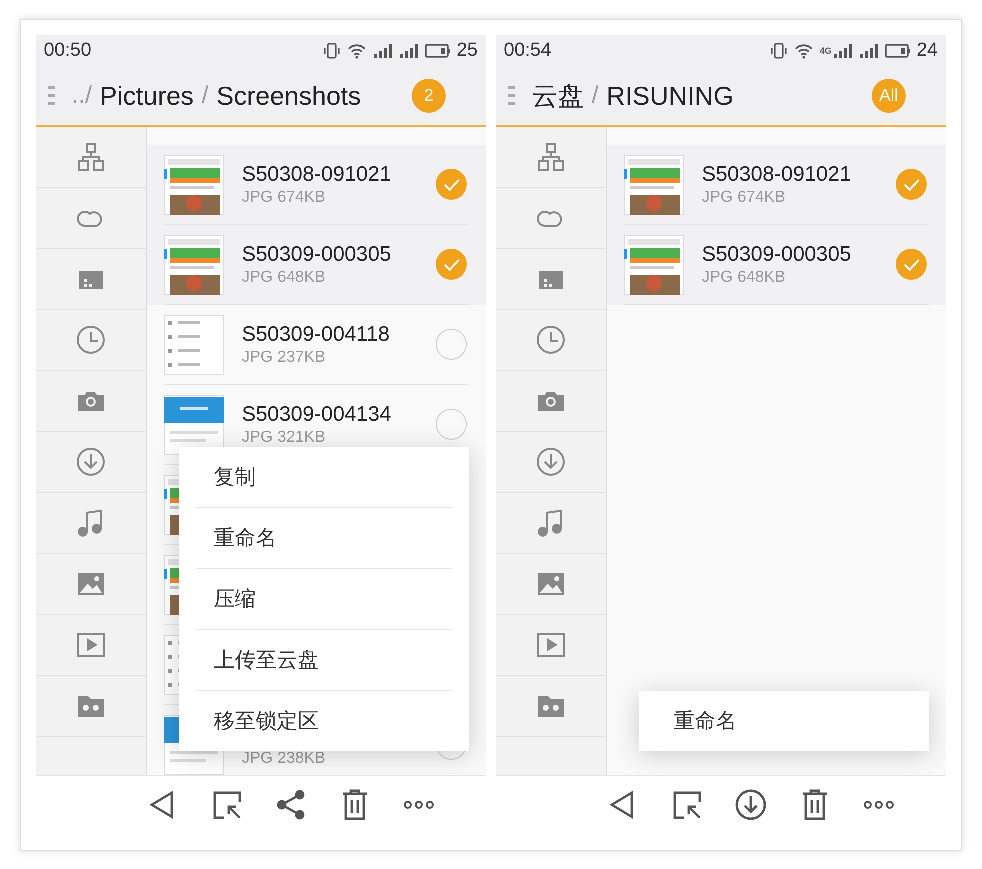 This screenshot has width=982, height=869. I want to click on file-name: S50309-004118, so click(316, 334).